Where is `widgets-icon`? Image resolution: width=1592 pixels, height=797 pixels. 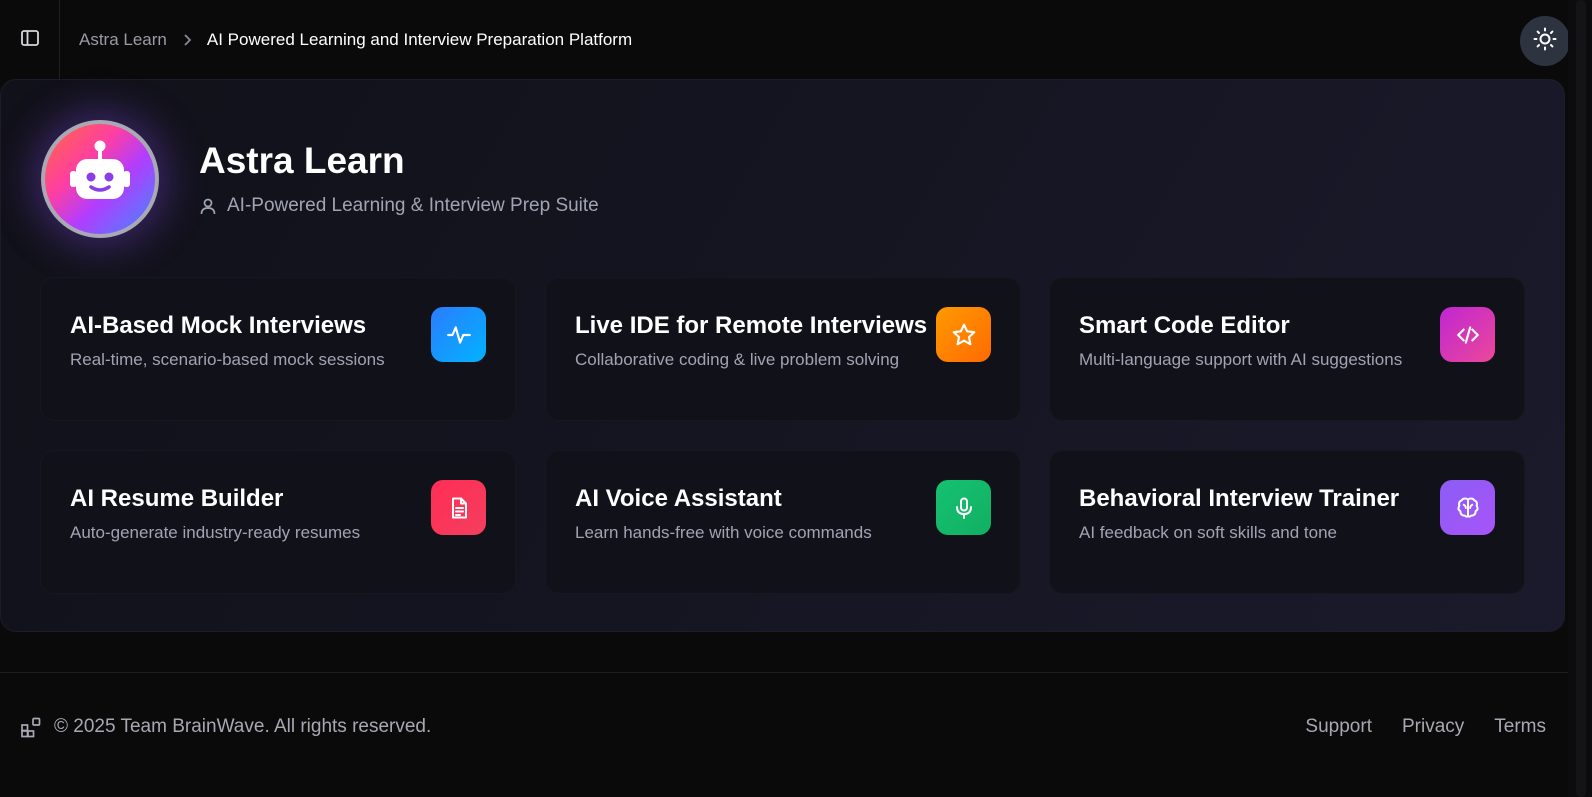 widgets-icon is located at coordinates (31, 727).